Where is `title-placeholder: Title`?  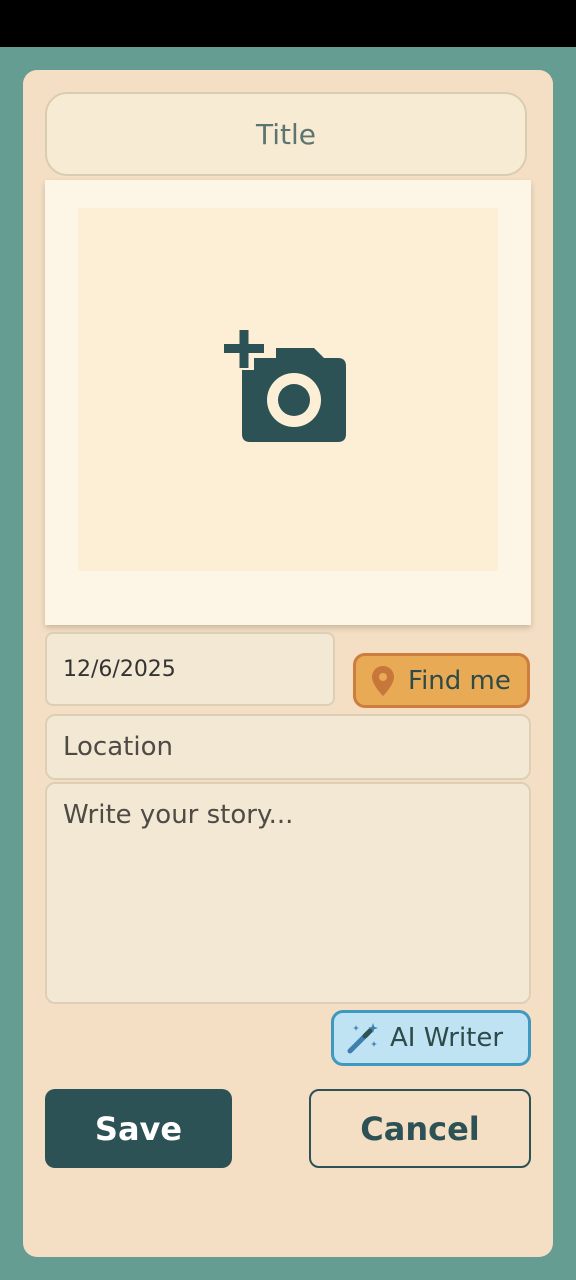 title-placeholder: Title is located at coordinates (285, 134).